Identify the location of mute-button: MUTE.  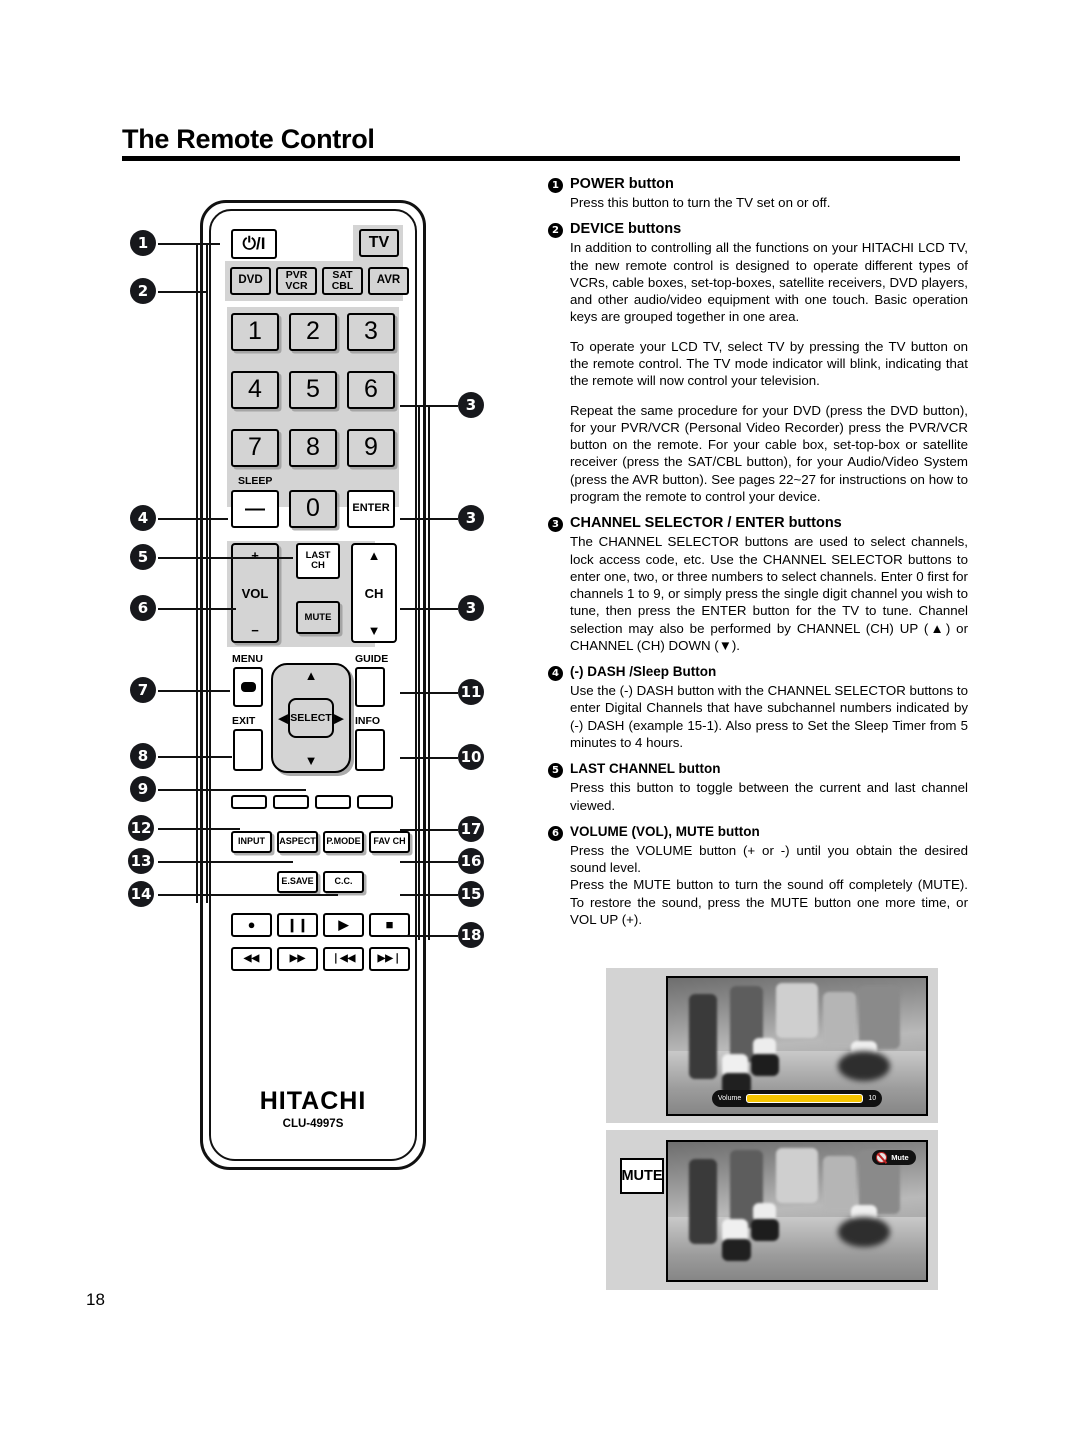
(318, 617).